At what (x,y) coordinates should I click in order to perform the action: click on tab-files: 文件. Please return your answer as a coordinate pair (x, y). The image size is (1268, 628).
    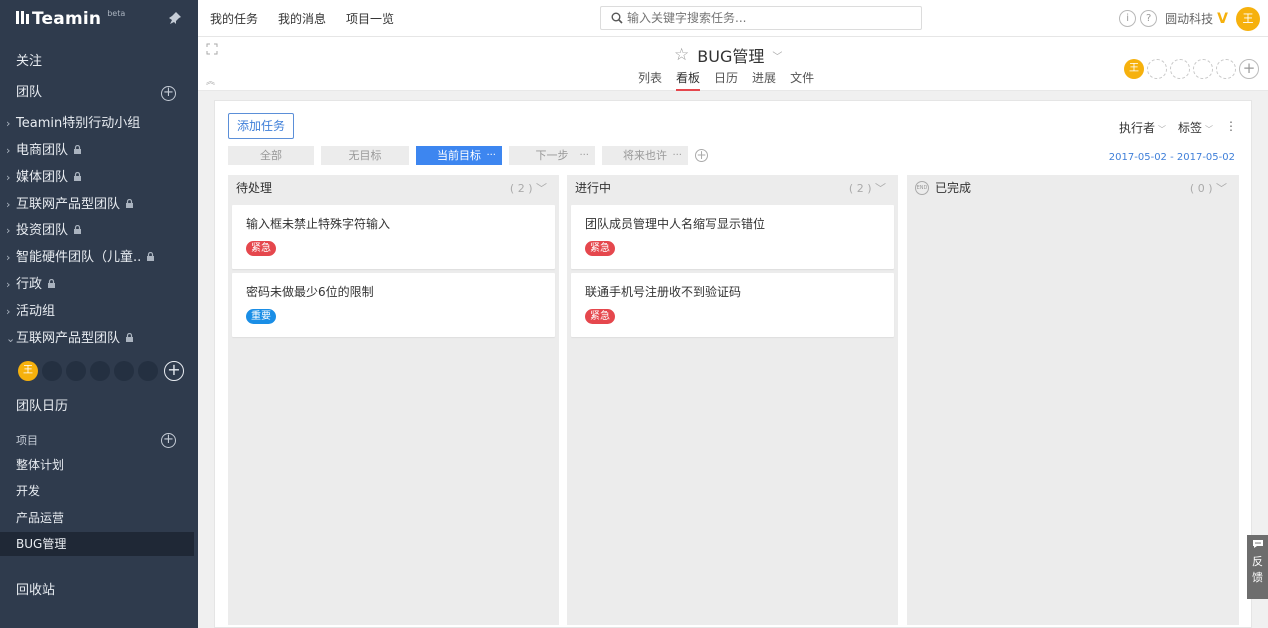
    Looking at the image, I should click on (802, 80).